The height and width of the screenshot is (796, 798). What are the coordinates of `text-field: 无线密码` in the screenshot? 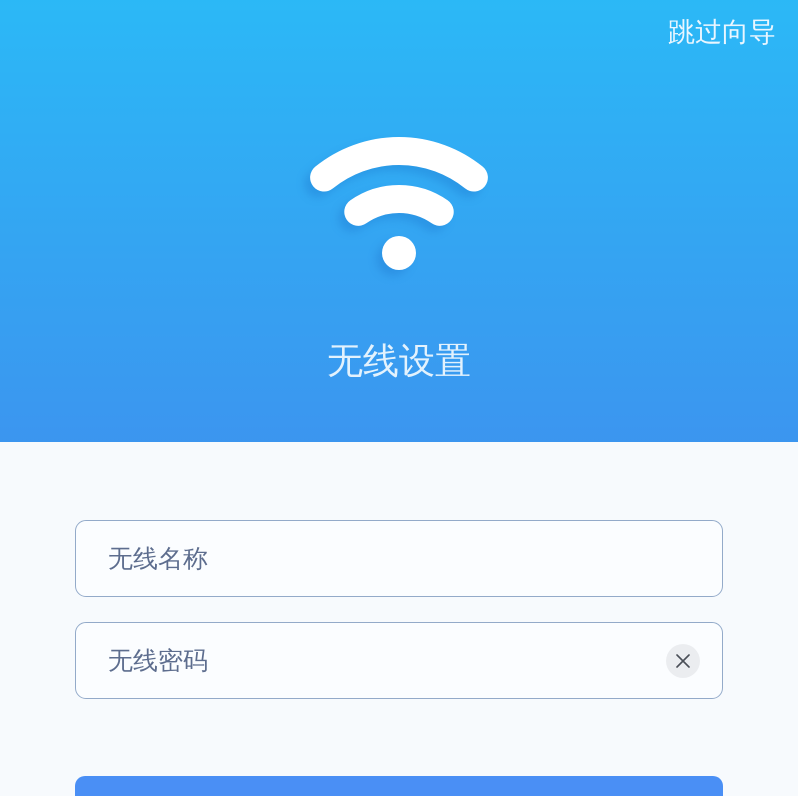 It's located at (399, 660).